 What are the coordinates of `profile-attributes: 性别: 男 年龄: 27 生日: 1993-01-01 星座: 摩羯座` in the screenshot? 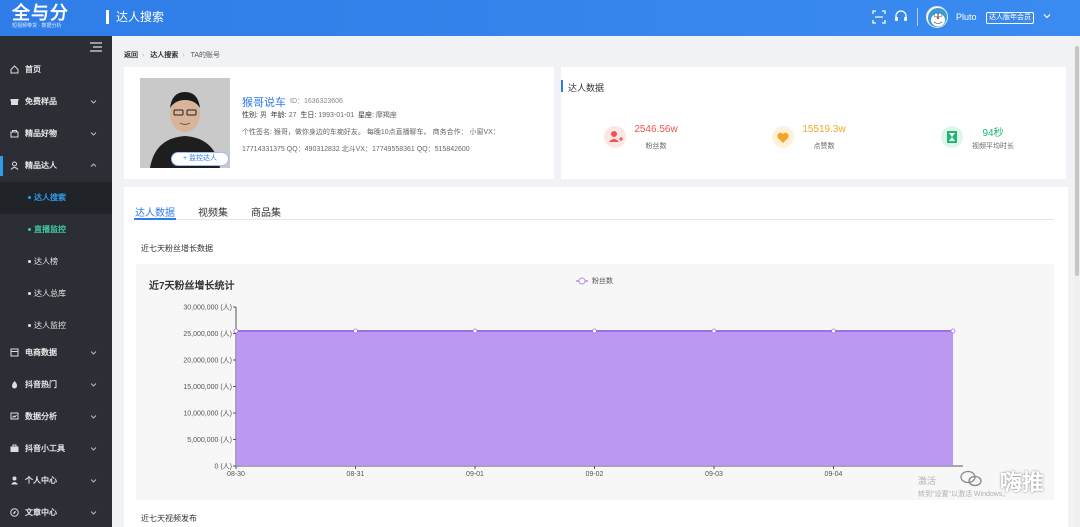 It's located at (319, 115).